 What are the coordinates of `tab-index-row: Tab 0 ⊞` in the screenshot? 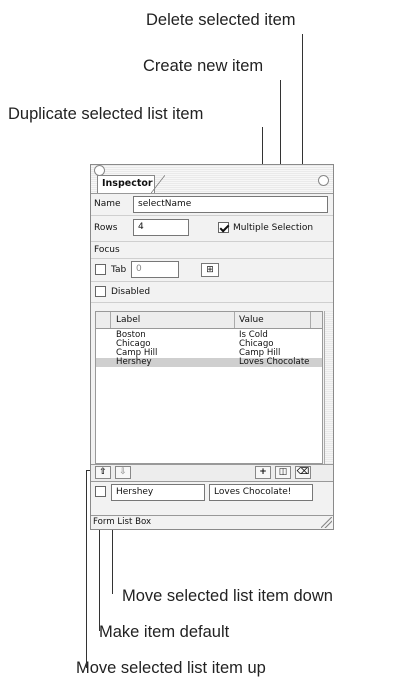 It's located at (212, 270).